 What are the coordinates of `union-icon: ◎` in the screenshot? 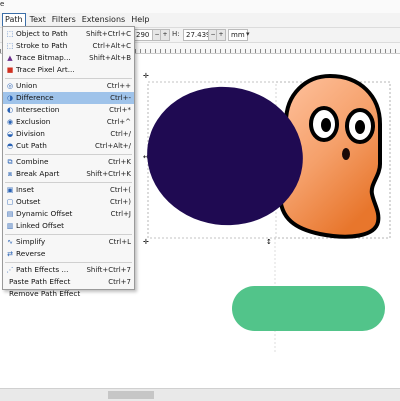 It's located at (10, 86).